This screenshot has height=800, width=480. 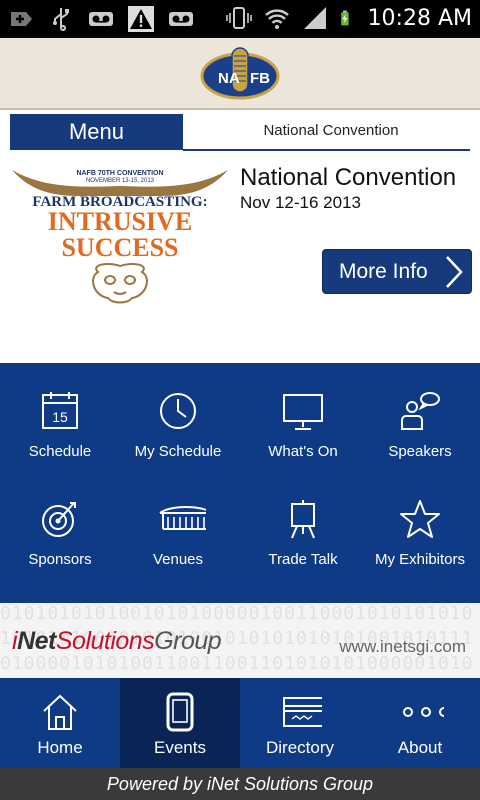 I want to click on steer-skull-icon, so click(x=120, y=283).